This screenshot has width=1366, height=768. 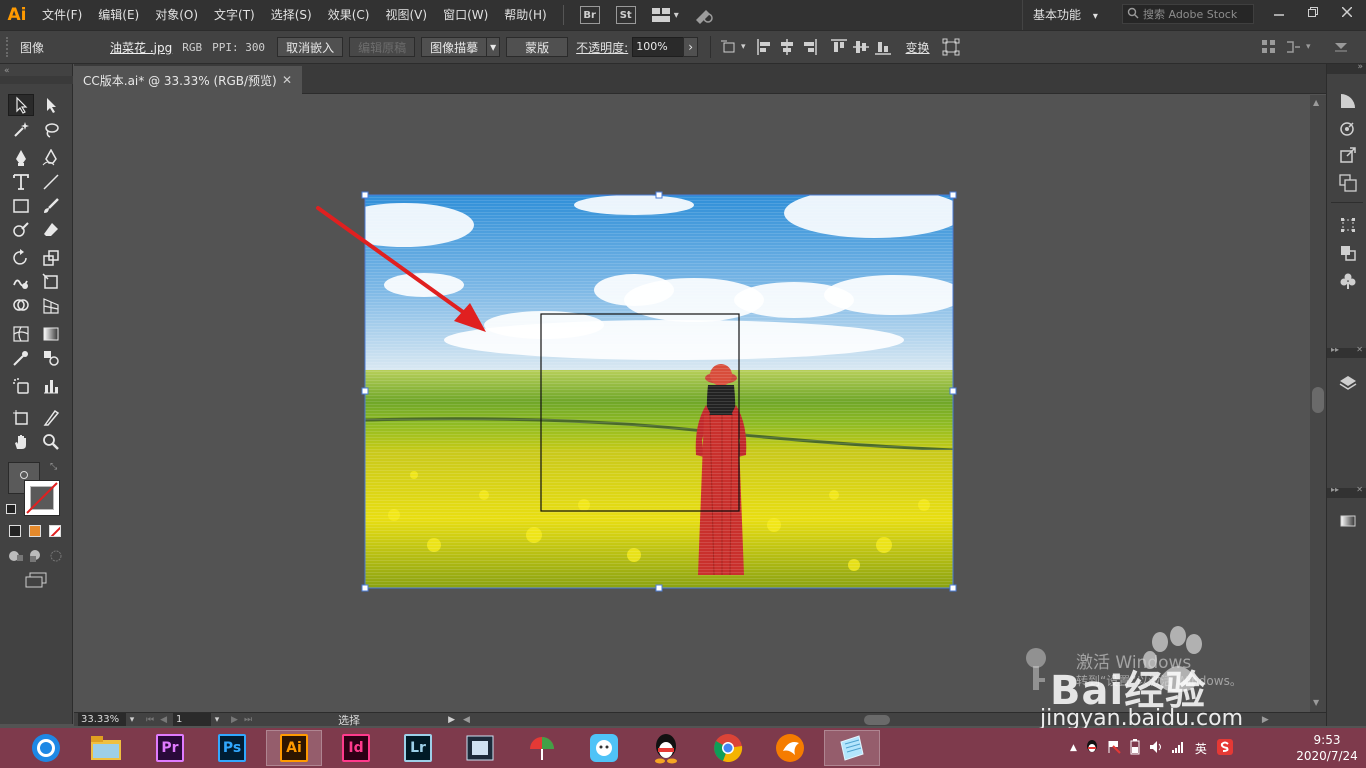 I want to click on artboard-number-field: 1, so click(x=192, y=719).